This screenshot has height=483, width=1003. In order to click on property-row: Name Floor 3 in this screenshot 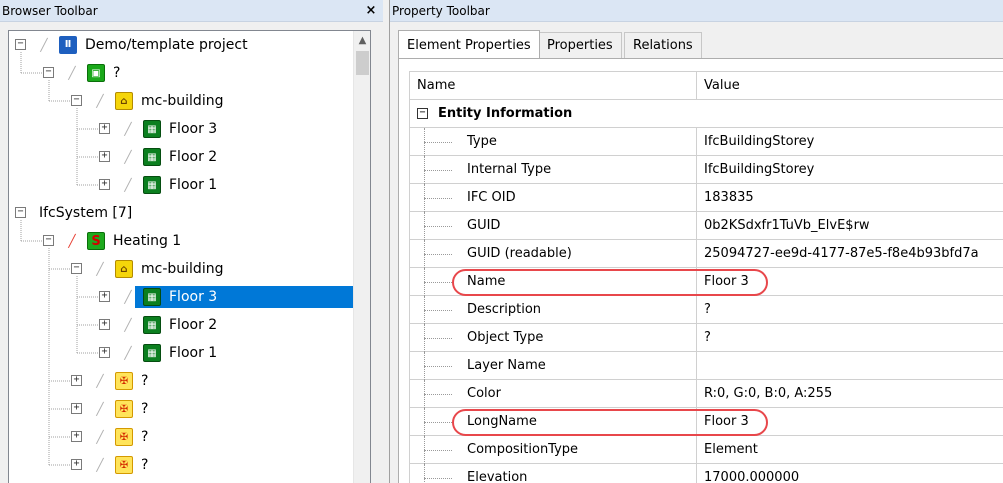, I will do `click(706, 282)`.